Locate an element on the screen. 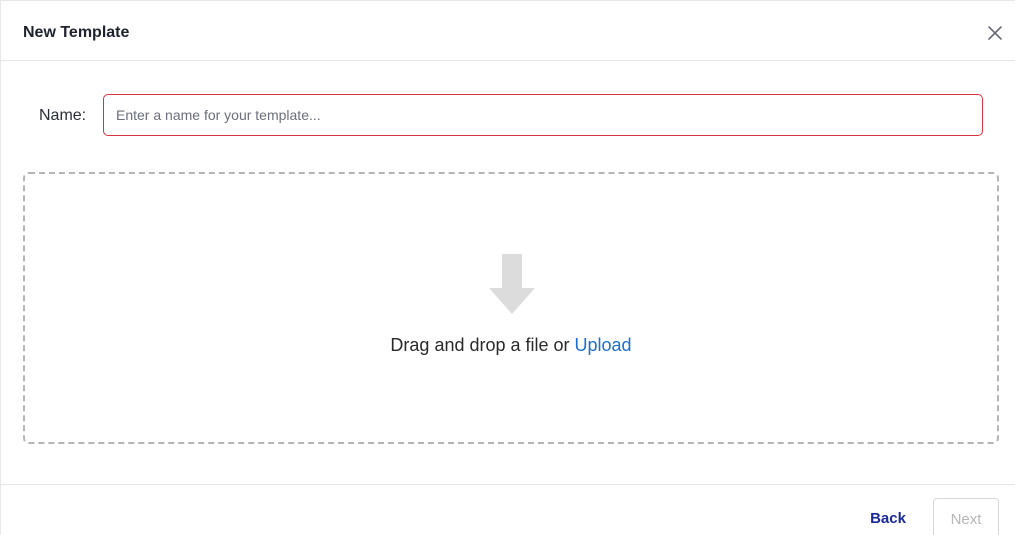  dialog-title: New Template is located at coordinates (76, 32).